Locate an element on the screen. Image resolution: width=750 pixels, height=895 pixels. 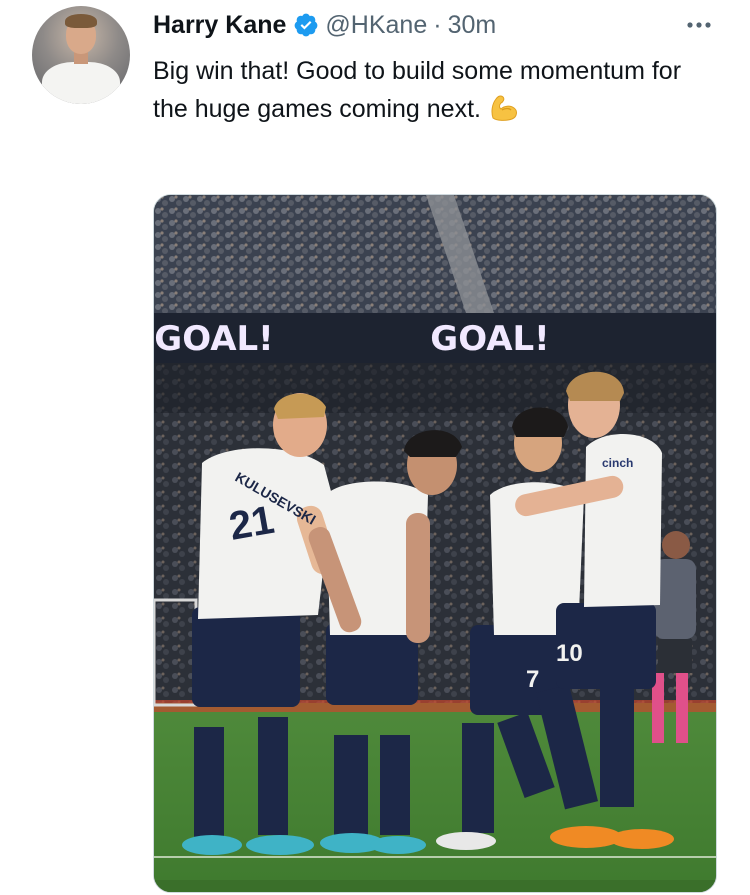
author-handle: @HKane is located at coordinates (376, 25).